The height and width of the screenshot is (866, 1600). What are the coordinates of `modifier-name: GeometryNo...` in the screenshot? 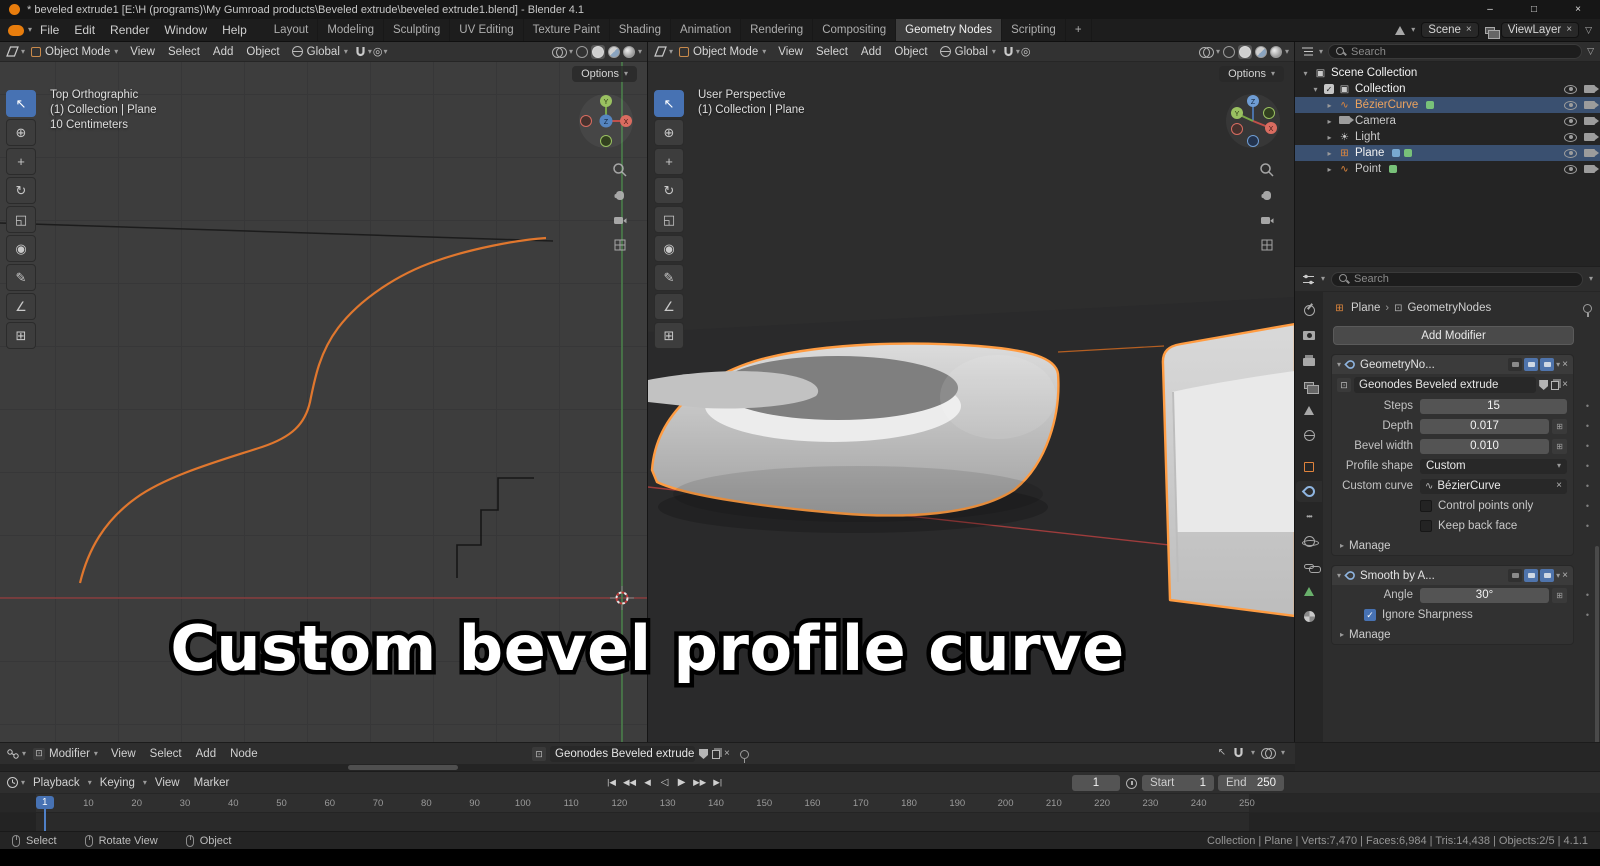 It's located at (1397, 365).